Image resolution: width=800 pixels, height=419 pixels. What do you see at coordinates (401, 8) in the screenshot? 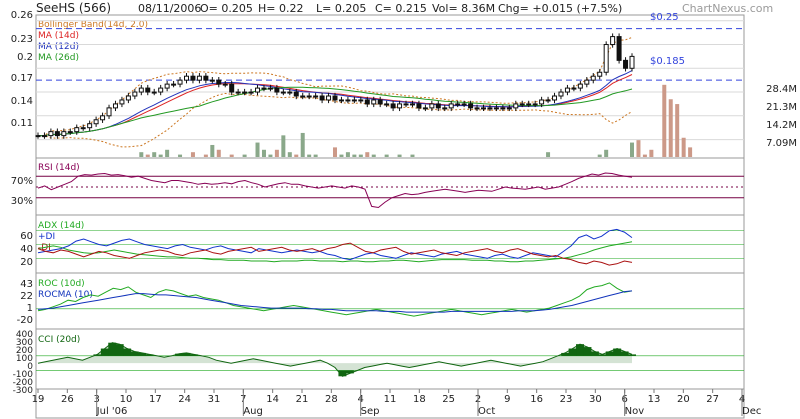
I see `close-label: C= 0.215` at bounding box center [401, 8].